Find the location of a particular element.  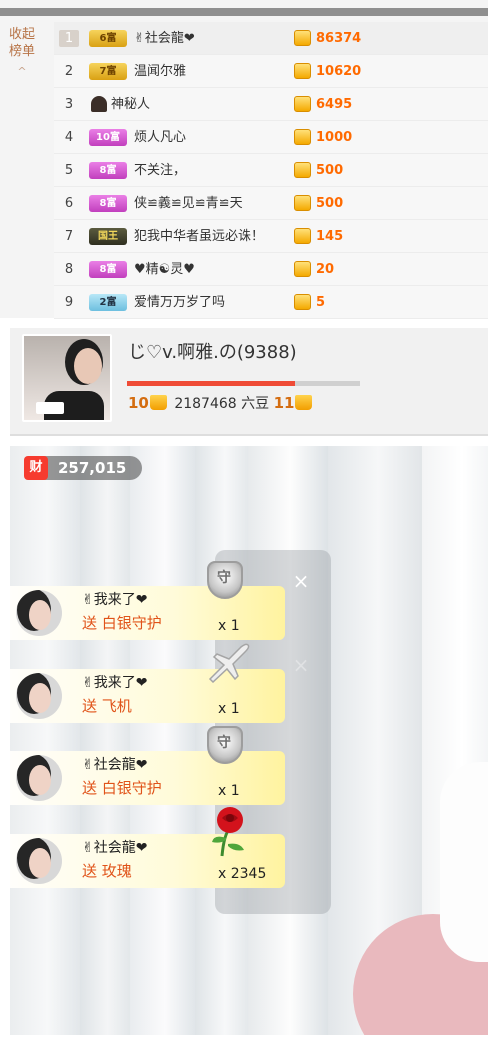

level-progress-fill is located at coordinates (211, 383).